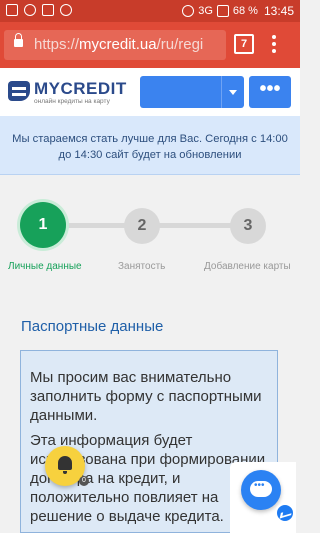 This screenshot has height=533, width=320. Describe the element at coordinates (188, 11) in the screenshot. I see `alarm-icon` at that location.